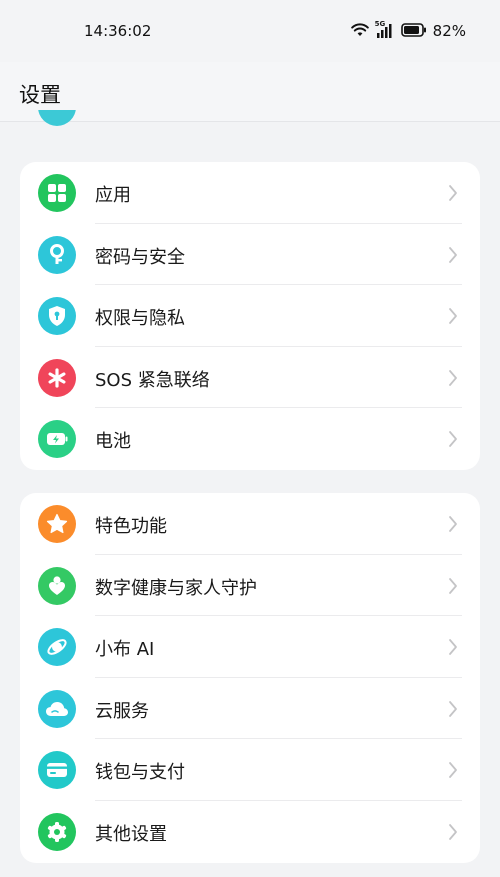  Describe the element at coordinates (57, 193) in the screenshot. I see `apps-grid-icon` at that location.